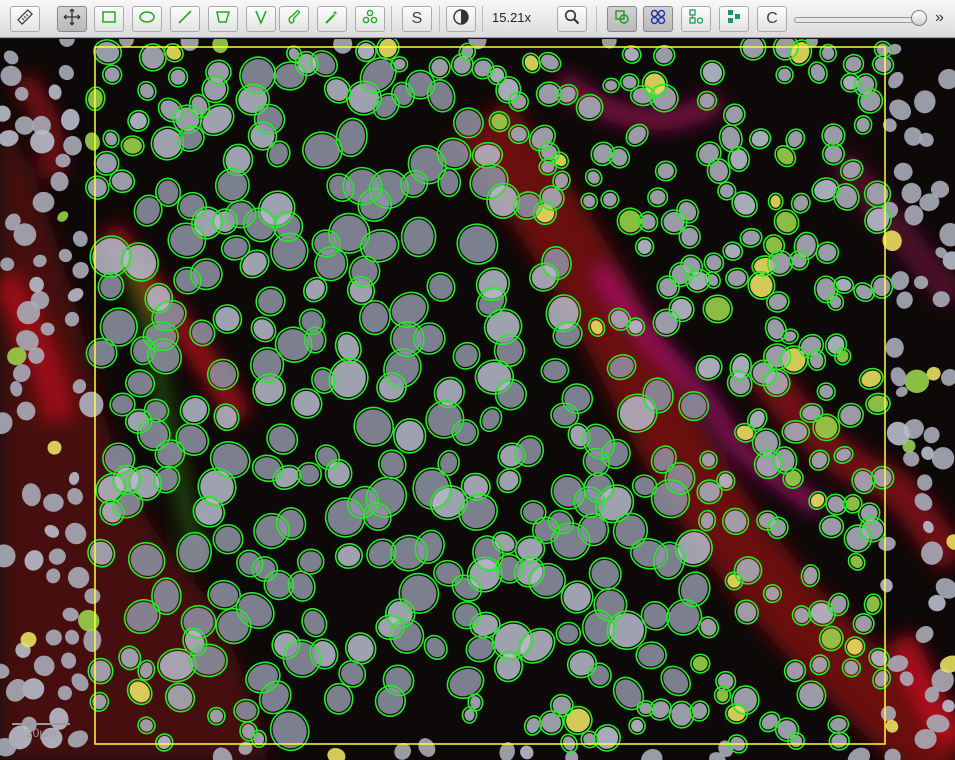 Image resolution: width=955 pixels, height=760 pixels. I want to click on line-tool-button, so click(185, 19).